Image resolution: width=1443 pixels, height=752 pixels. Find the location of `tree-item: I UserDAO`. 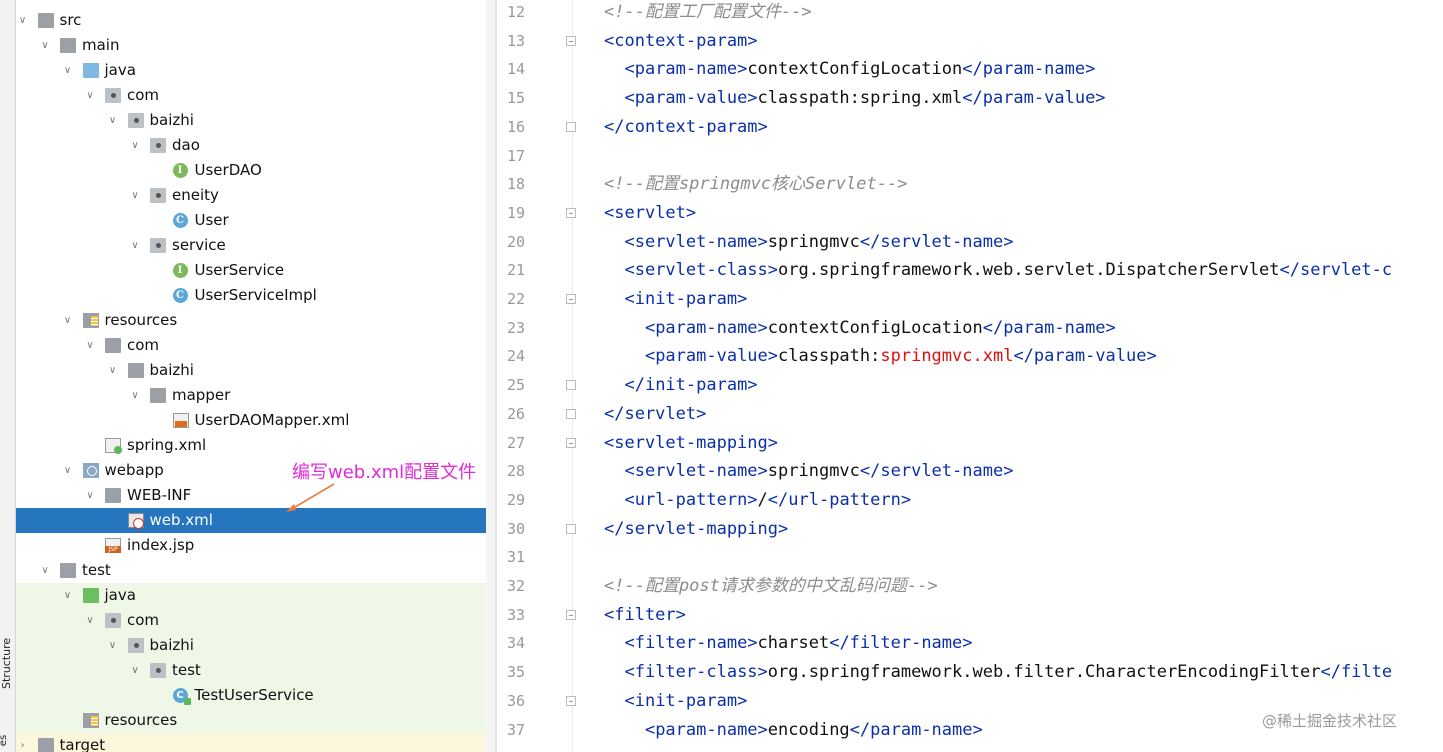

tree-item: I UserDAO is located at coordinates (255, 170).